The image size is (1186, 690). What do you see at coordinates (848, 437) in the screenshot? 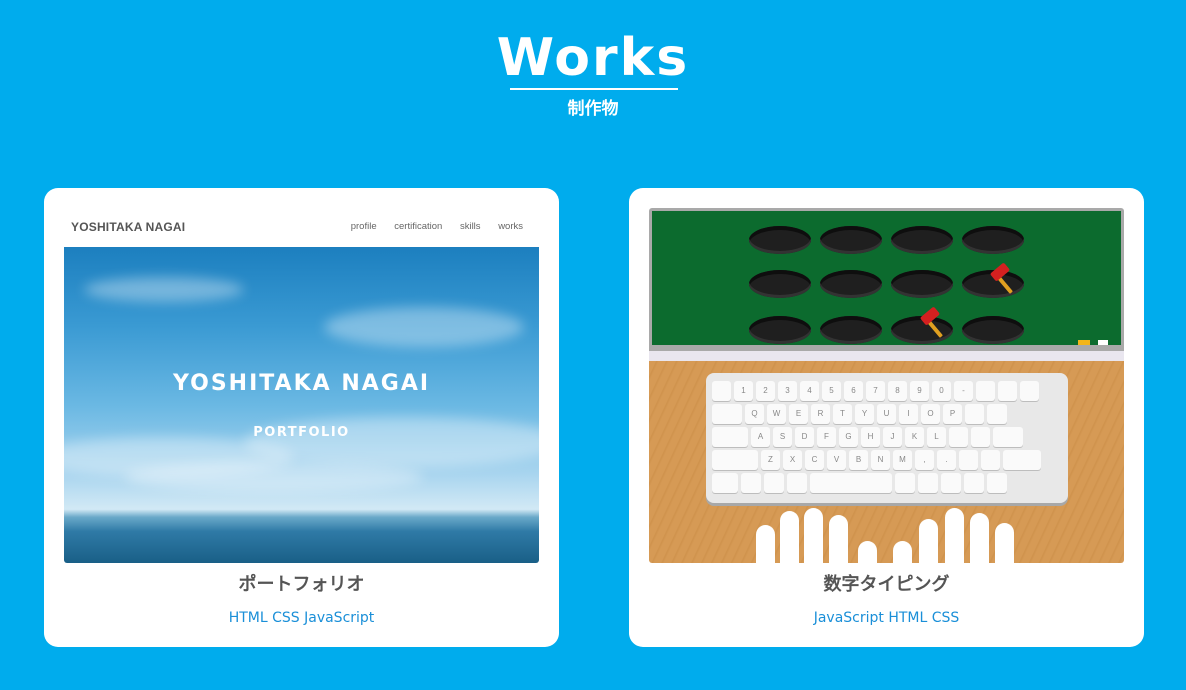
I see `key: G` at bounding box center [848, 437].